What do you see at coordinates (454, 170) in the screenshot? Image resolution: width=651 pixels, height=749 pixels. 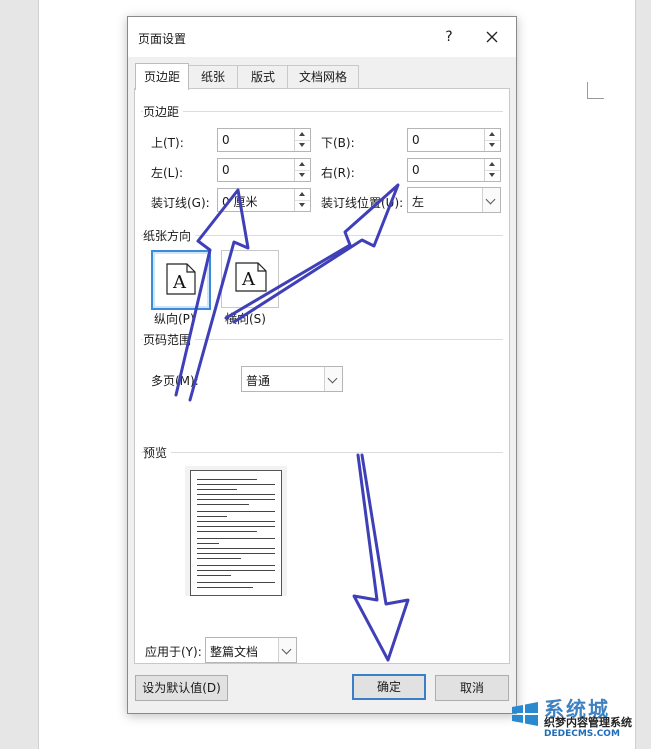 I see `right-margin-input: 0` at bounding box center [454, 170].